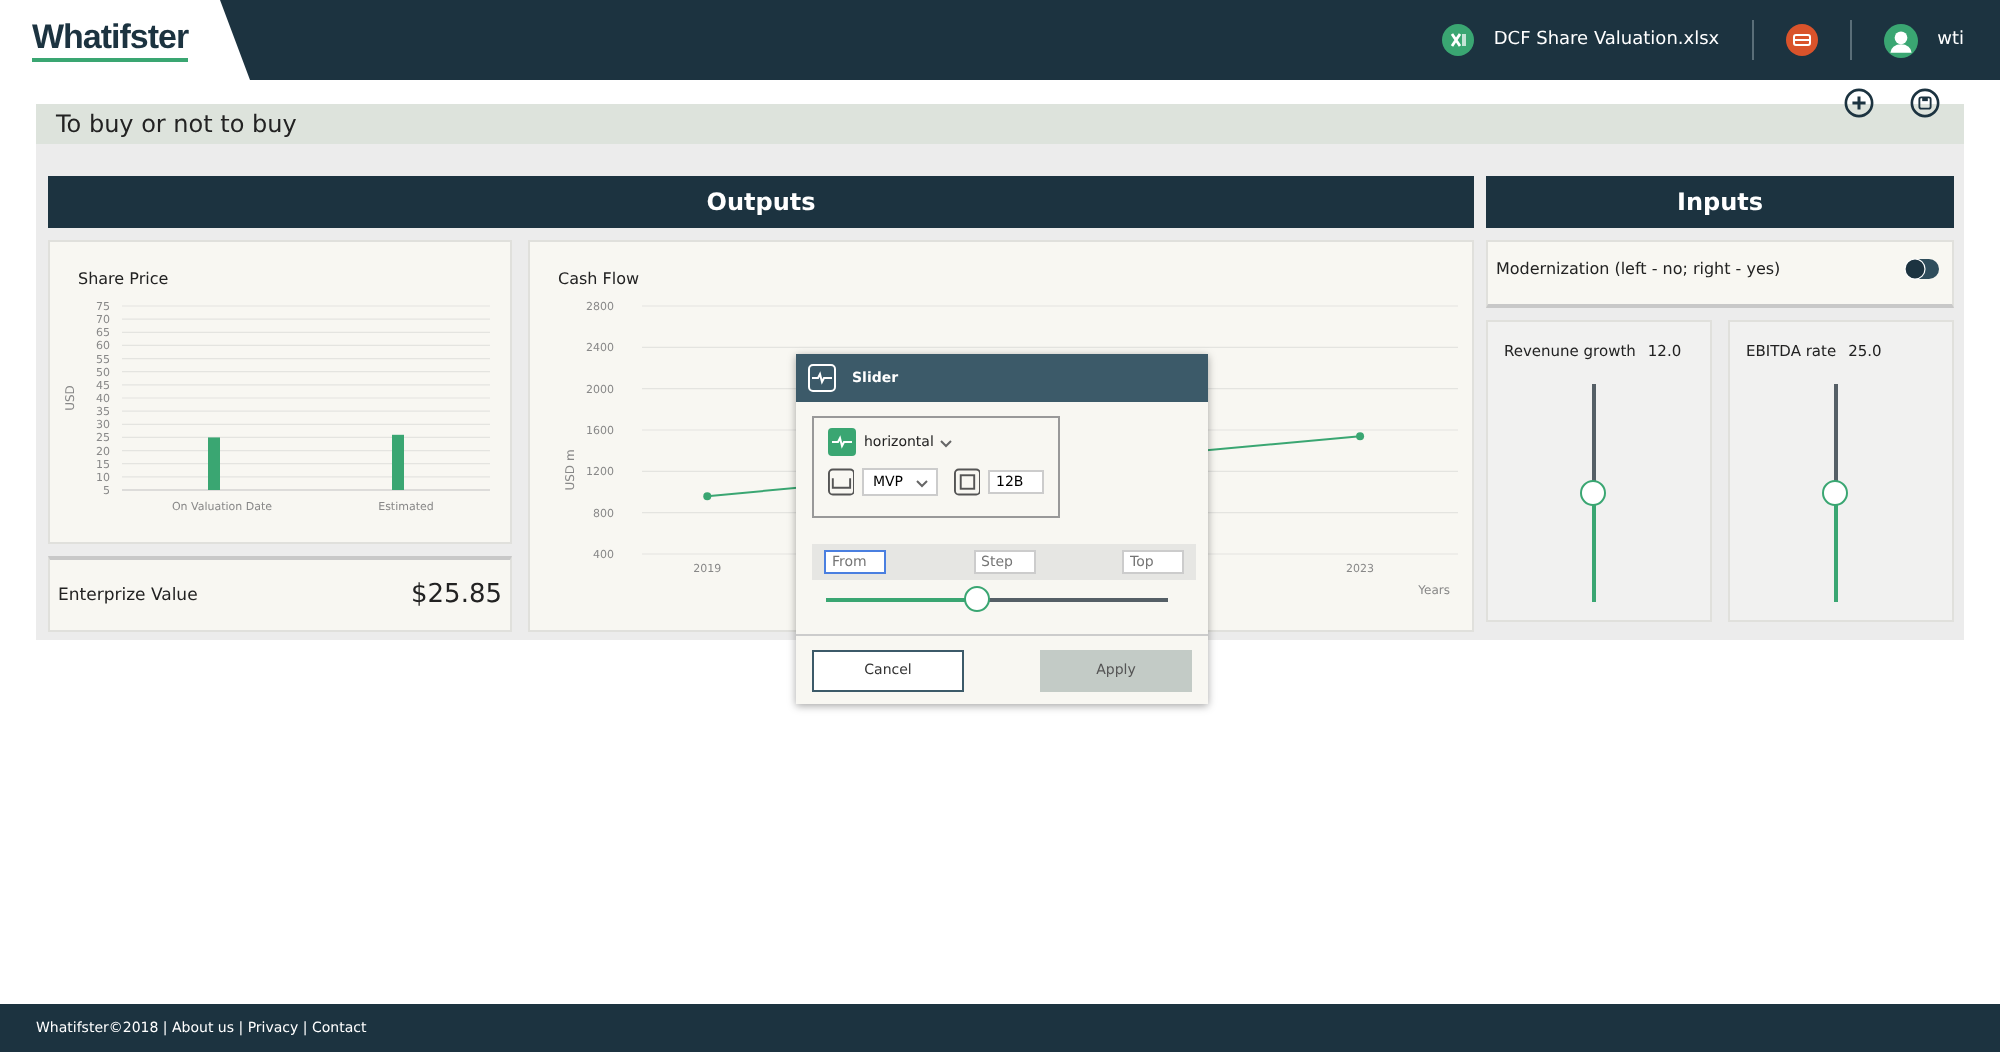 Image resolution: width=2000 pixels, height=1052 pixels. I want to click on toggle-switch, so click(1922, 269).